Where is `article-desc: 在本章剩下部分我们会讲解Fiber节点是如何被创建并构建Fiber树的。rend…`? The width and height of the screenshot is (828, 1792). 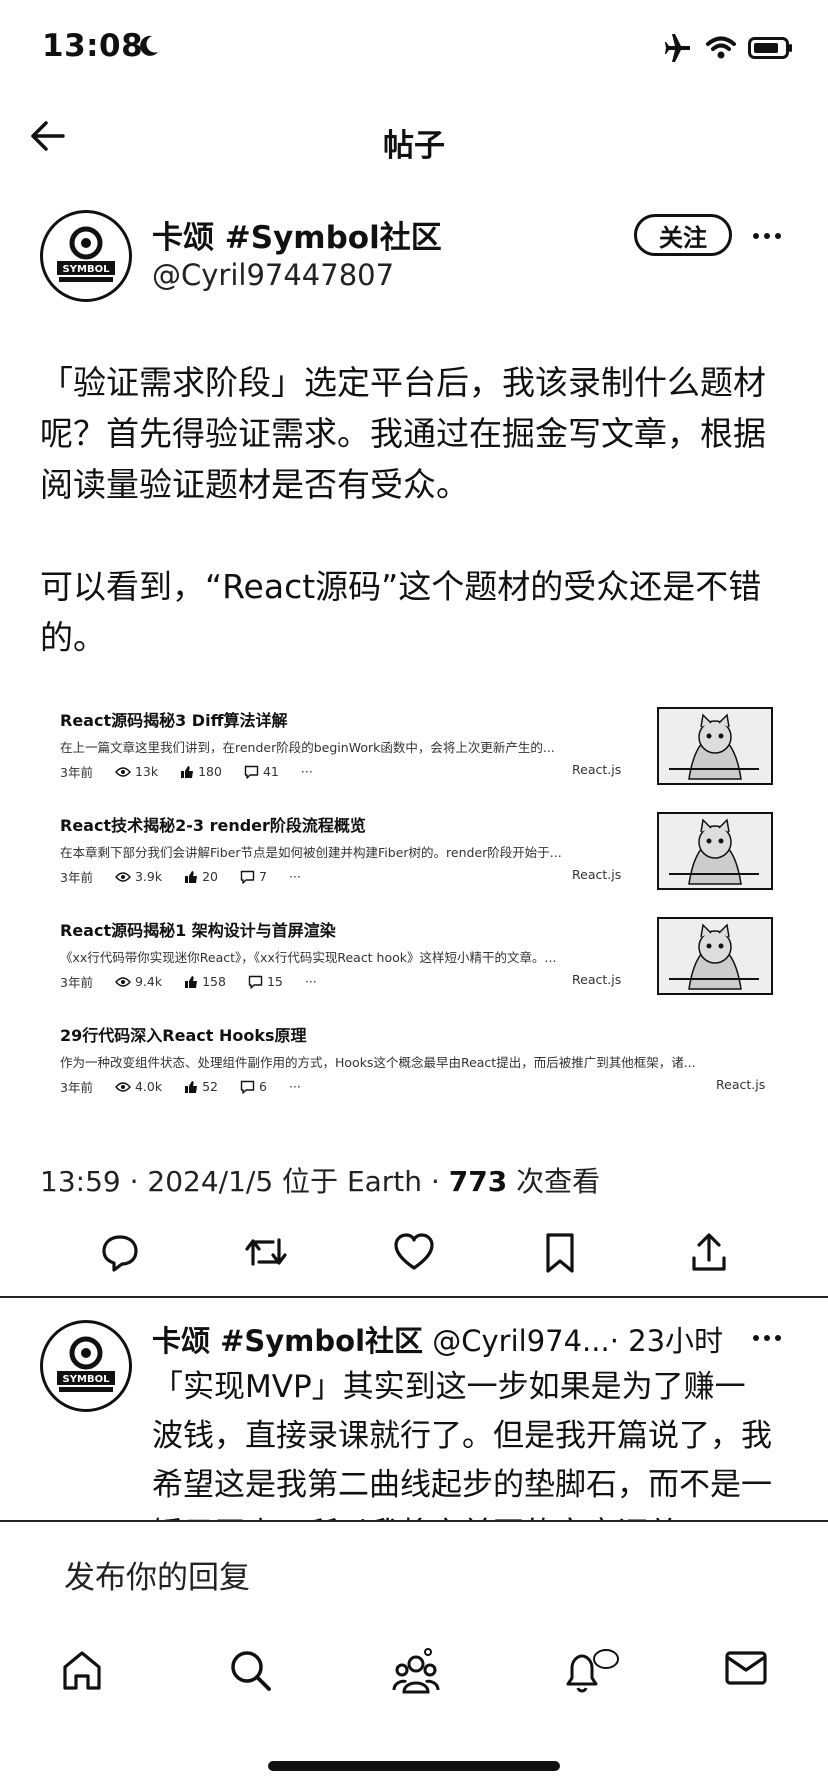 article-desc: 在本章剩下部分我们会讲解Fiber节点是如何被创建并构建Fiber树的。rend… is located at coordinates (311, 852).